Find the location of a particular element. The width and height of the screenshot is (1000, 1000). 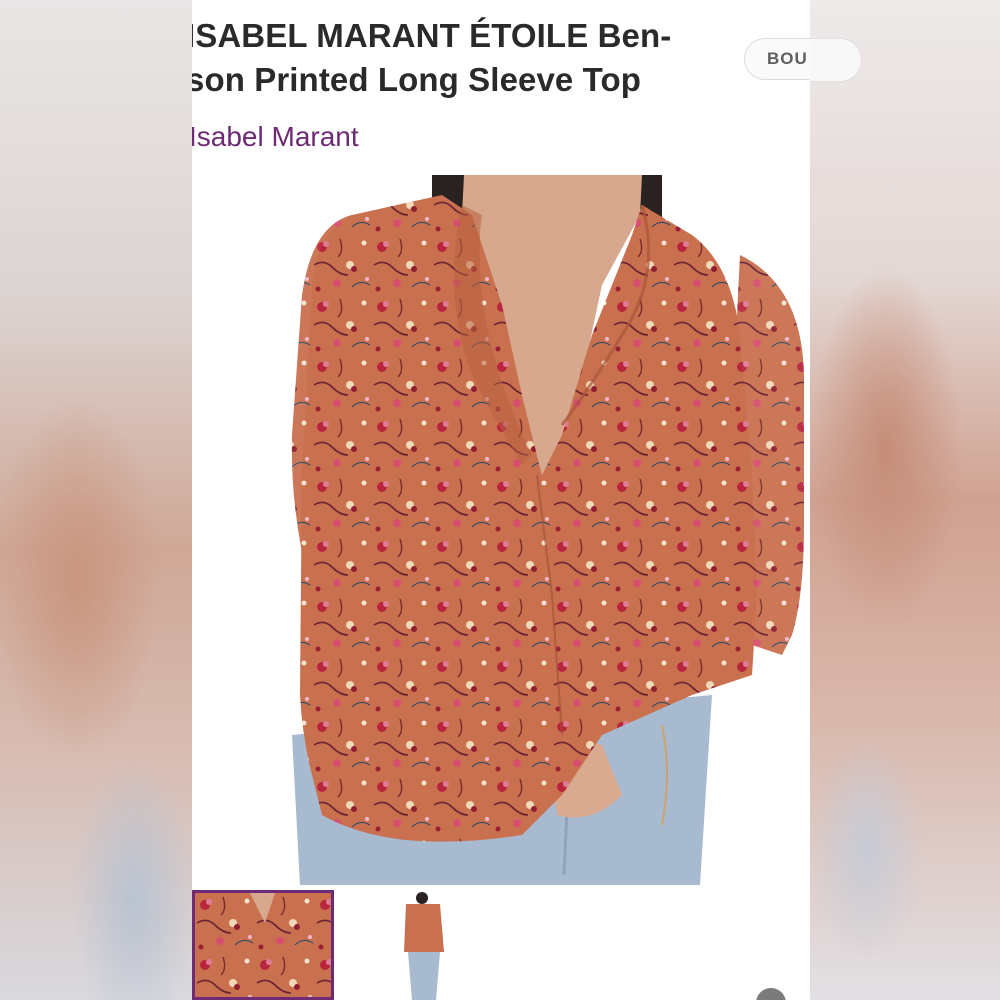

thumbnail-strip is located at coordinates (501, 945).